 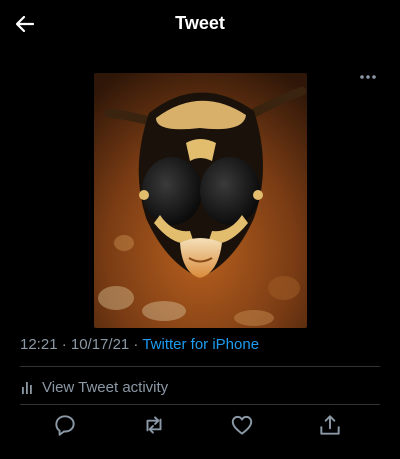 I want to click on retweet-button, so click(x=154, y=425).